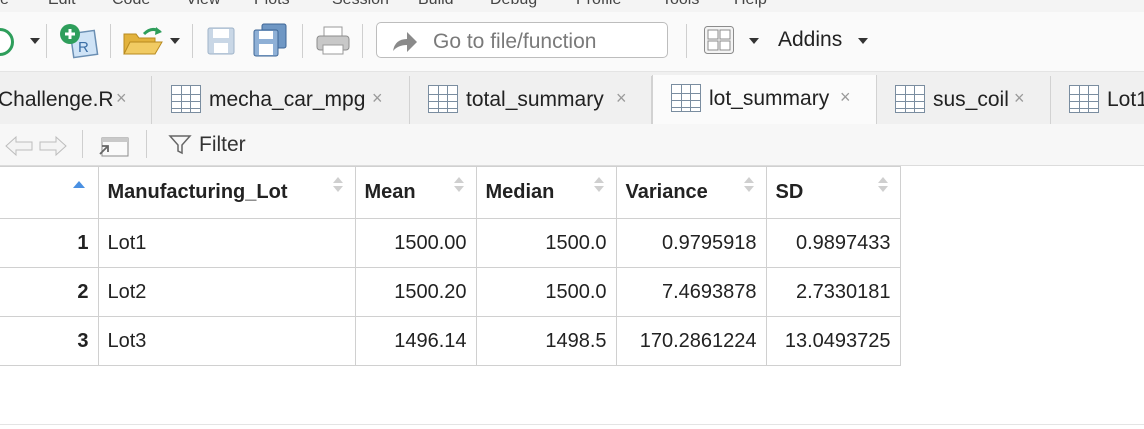  What do you see at coordinates (789, 192) in the screenshot?
I see `column-header-label: SD` at bounding box center [789, 192].